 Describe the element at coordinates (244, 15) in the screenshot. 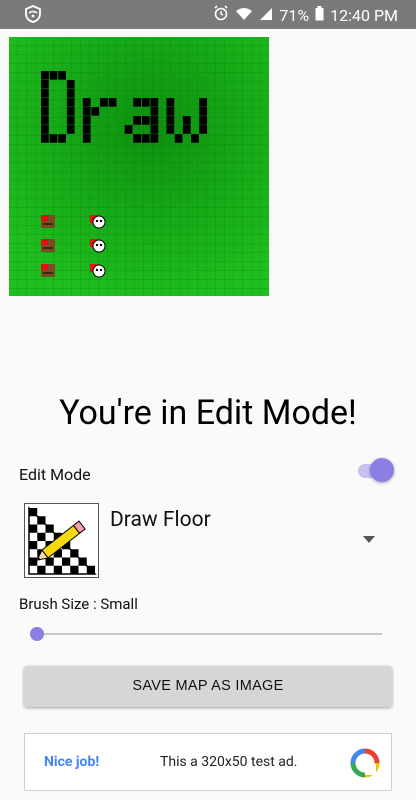

I see `wifi-icon` at that location.